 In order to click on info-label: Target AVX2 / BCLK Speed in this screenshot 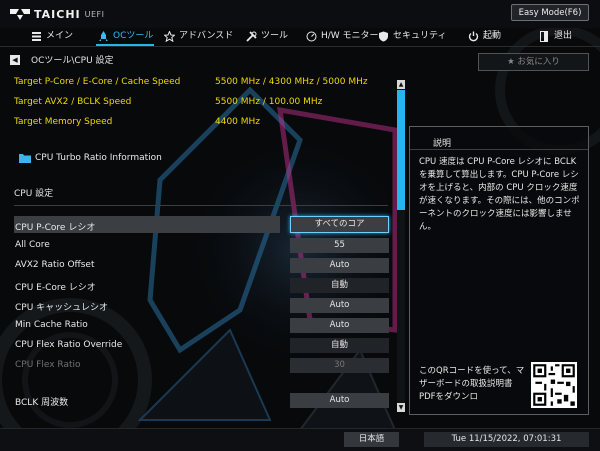, I will do `click(73, 102)`.